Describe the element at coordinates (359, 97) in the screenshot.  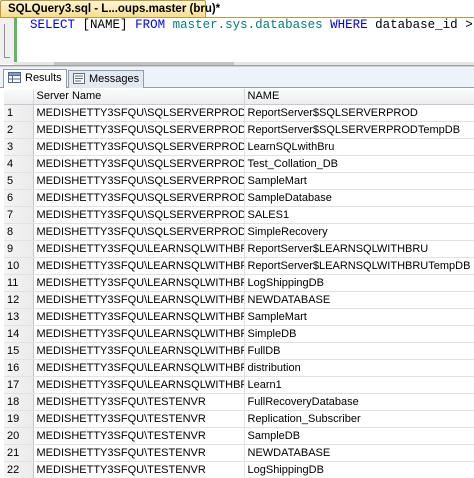
I see `column-header-name: NAME` at that location.